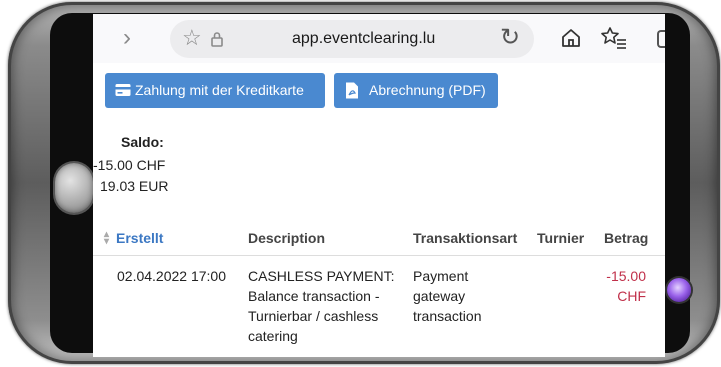 Image resolution: width=721 pixels, height=367 pixels. What do you see at coordinates (273, 336) in the screenshot?
I see `description-line: catering` at bounding box center [273, 336].